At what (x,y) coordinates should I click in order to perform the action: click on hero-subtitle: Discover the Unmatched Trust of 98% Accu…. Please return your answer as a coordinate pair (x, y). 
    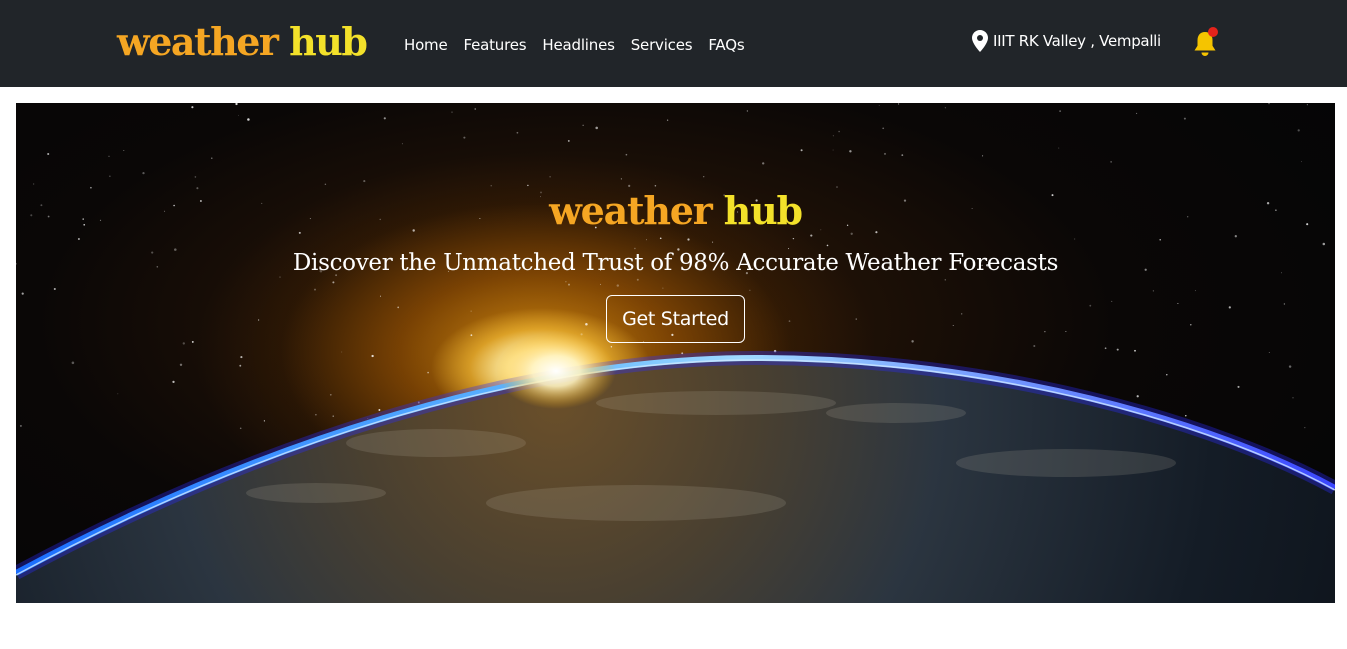
    Looking at the image, I should click on (675, 263).